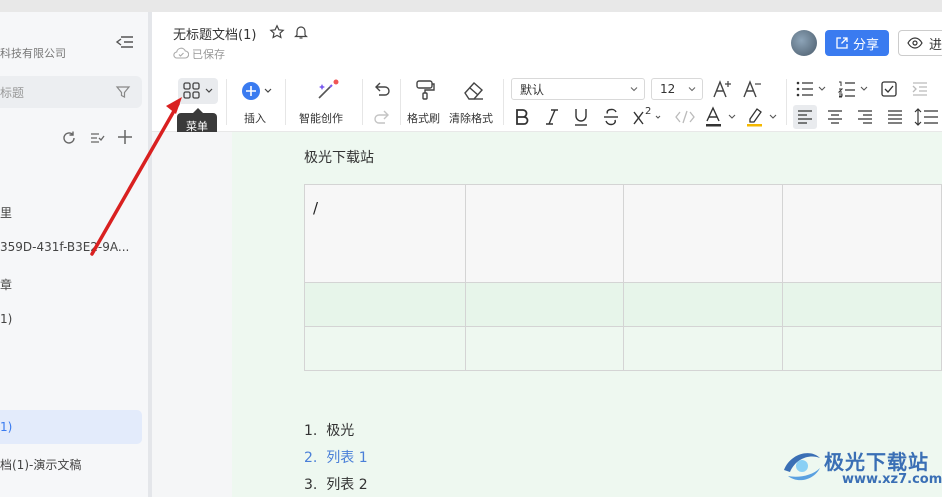  What do you see at coordinates (578, 89) in the screenshot?
I see `font-family-select: 默认` at bounding box center [578, 89].